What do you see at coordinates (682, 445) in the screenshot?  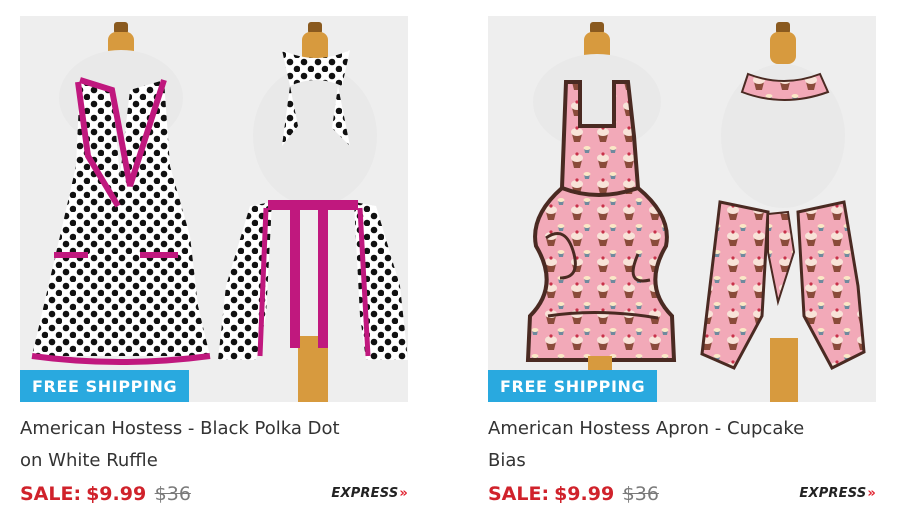 I see `product-title-link: American Hostess Apron - Cupcake Bias` at bounding box center [682, 445].